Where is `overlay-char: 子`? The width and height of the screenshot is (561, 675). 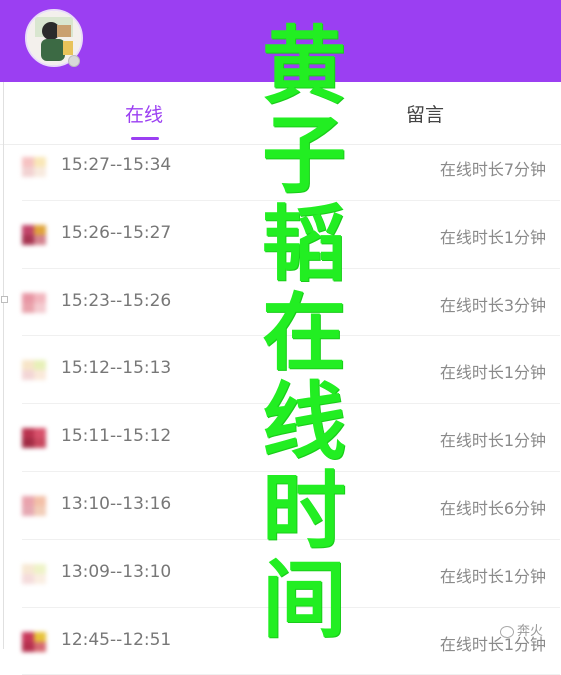
overlay-char: 子 is located at coordinates (303, 155).